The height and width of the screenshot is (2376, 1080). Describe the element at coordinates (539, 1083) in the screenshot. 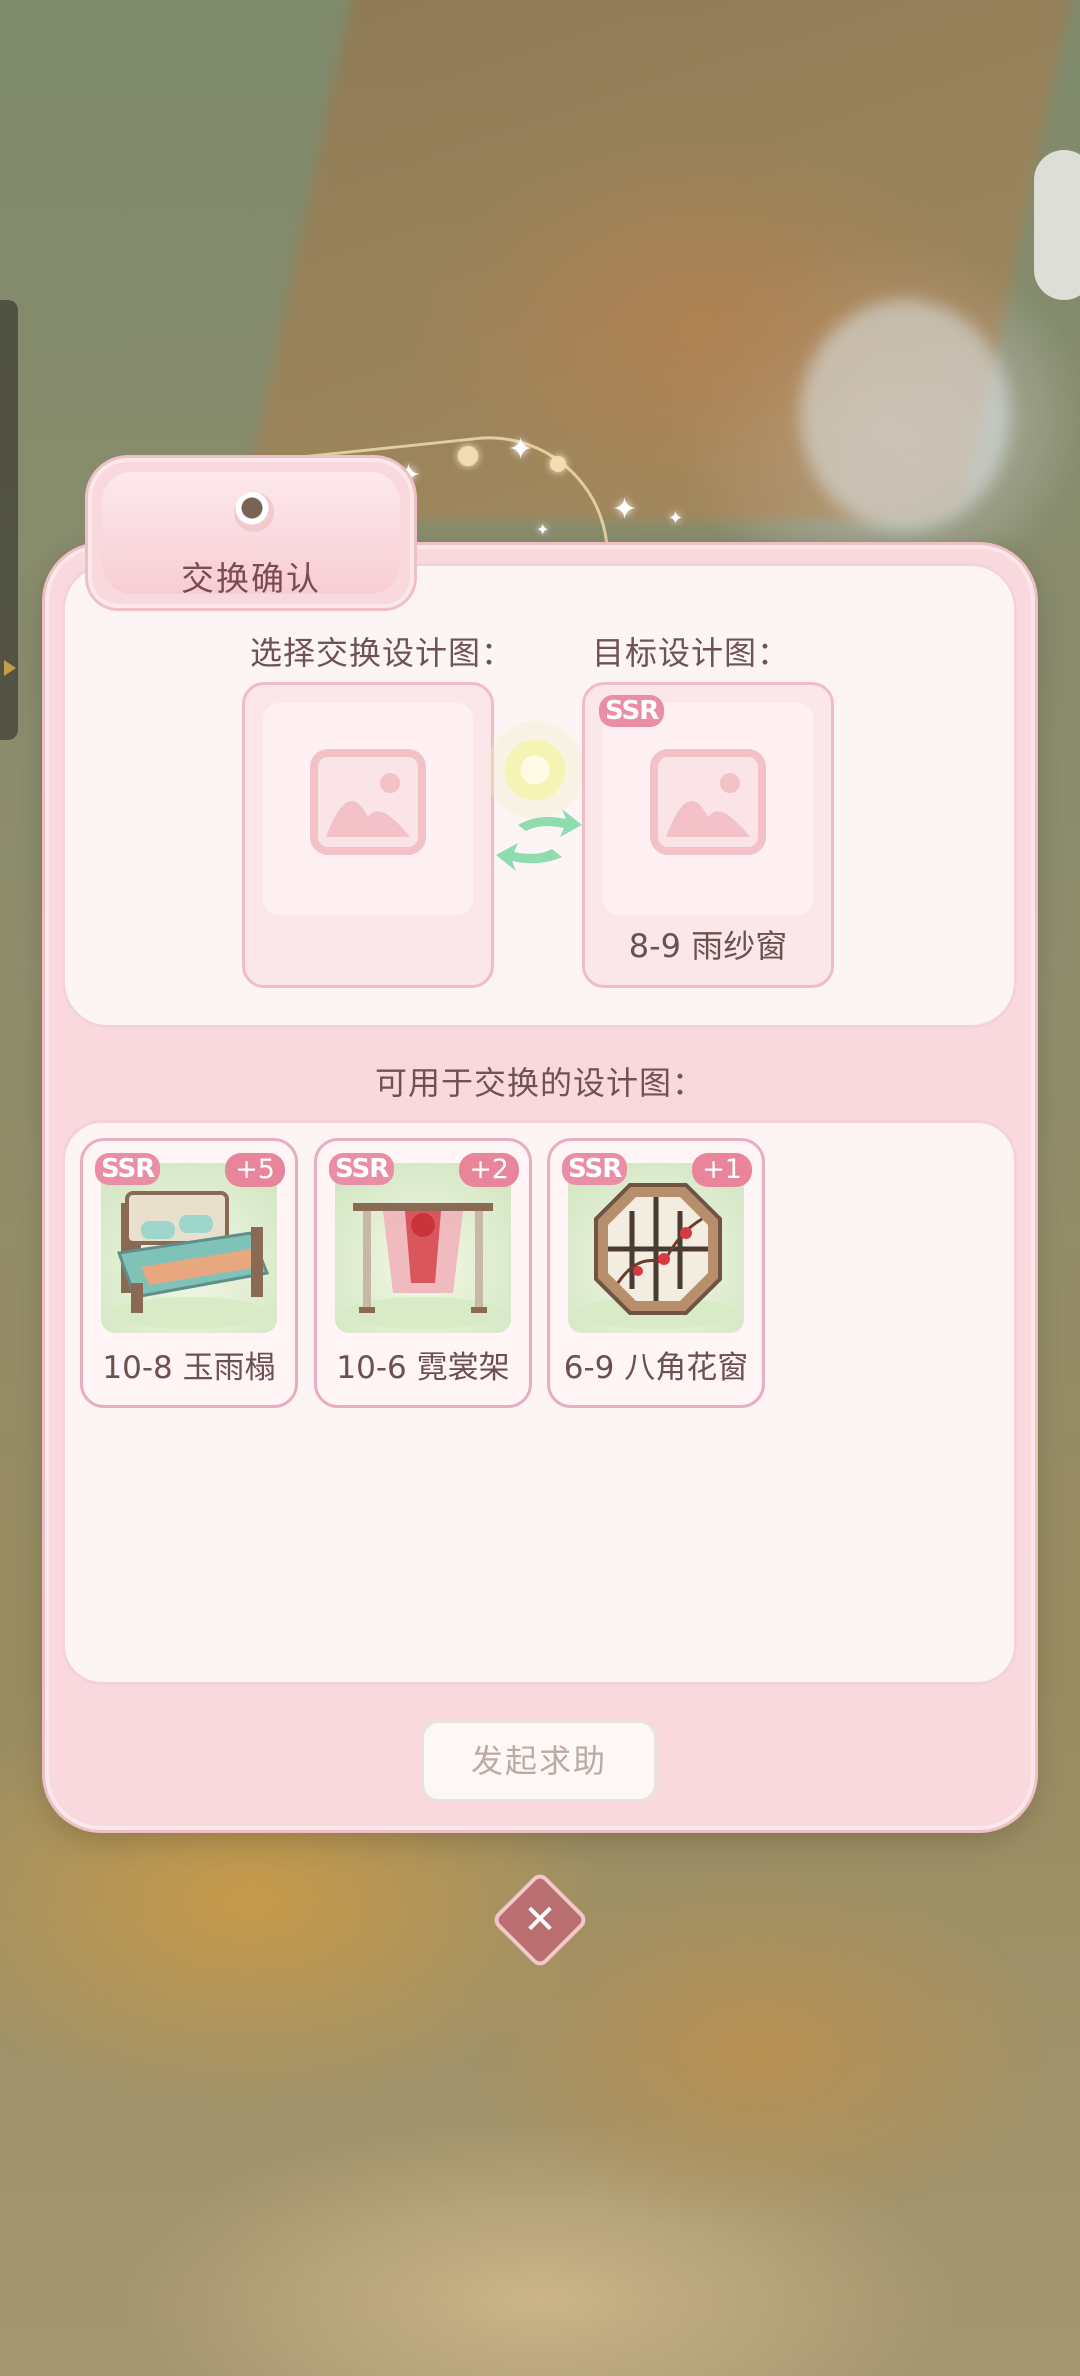

I see `available-designs-label: 可用于交换的设计图：` at that location.